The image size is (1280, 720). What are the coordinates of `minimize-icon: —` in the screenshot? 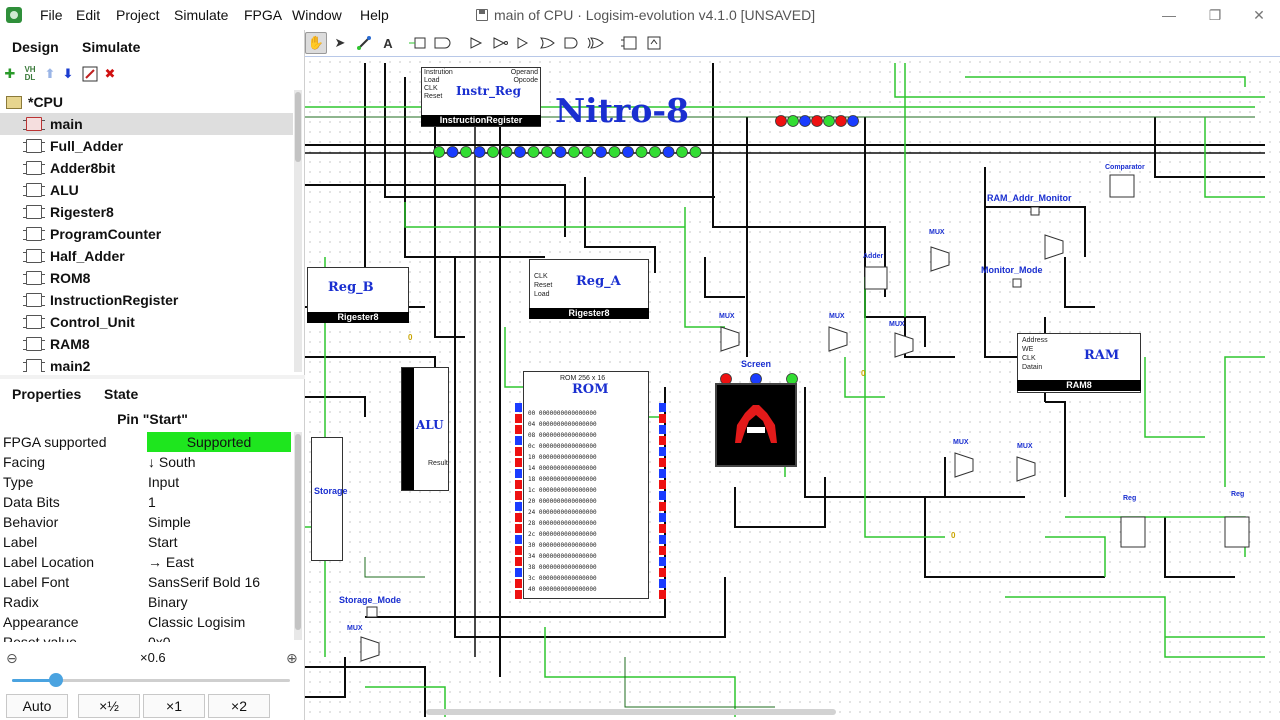 It's located at (1169, 15).